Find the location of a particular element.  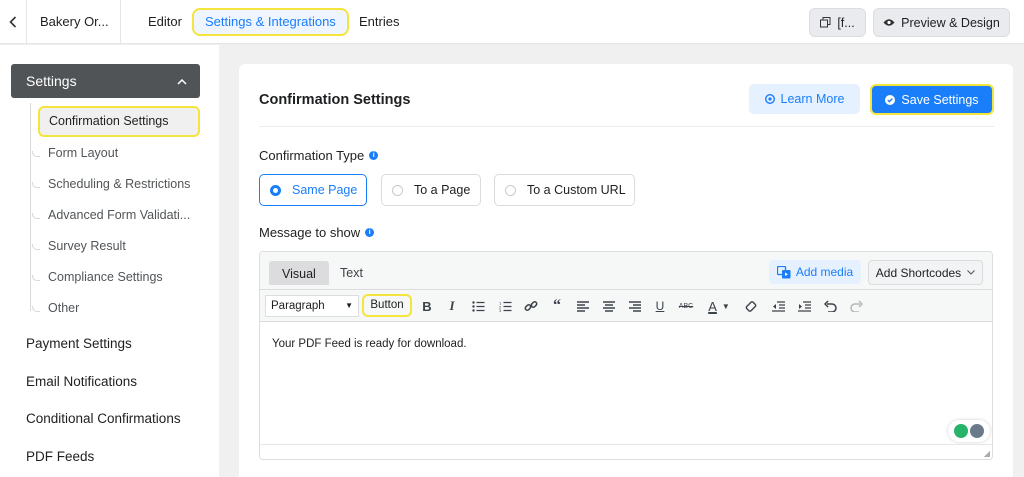

outdent-icon is located at coordinates (778, 306).